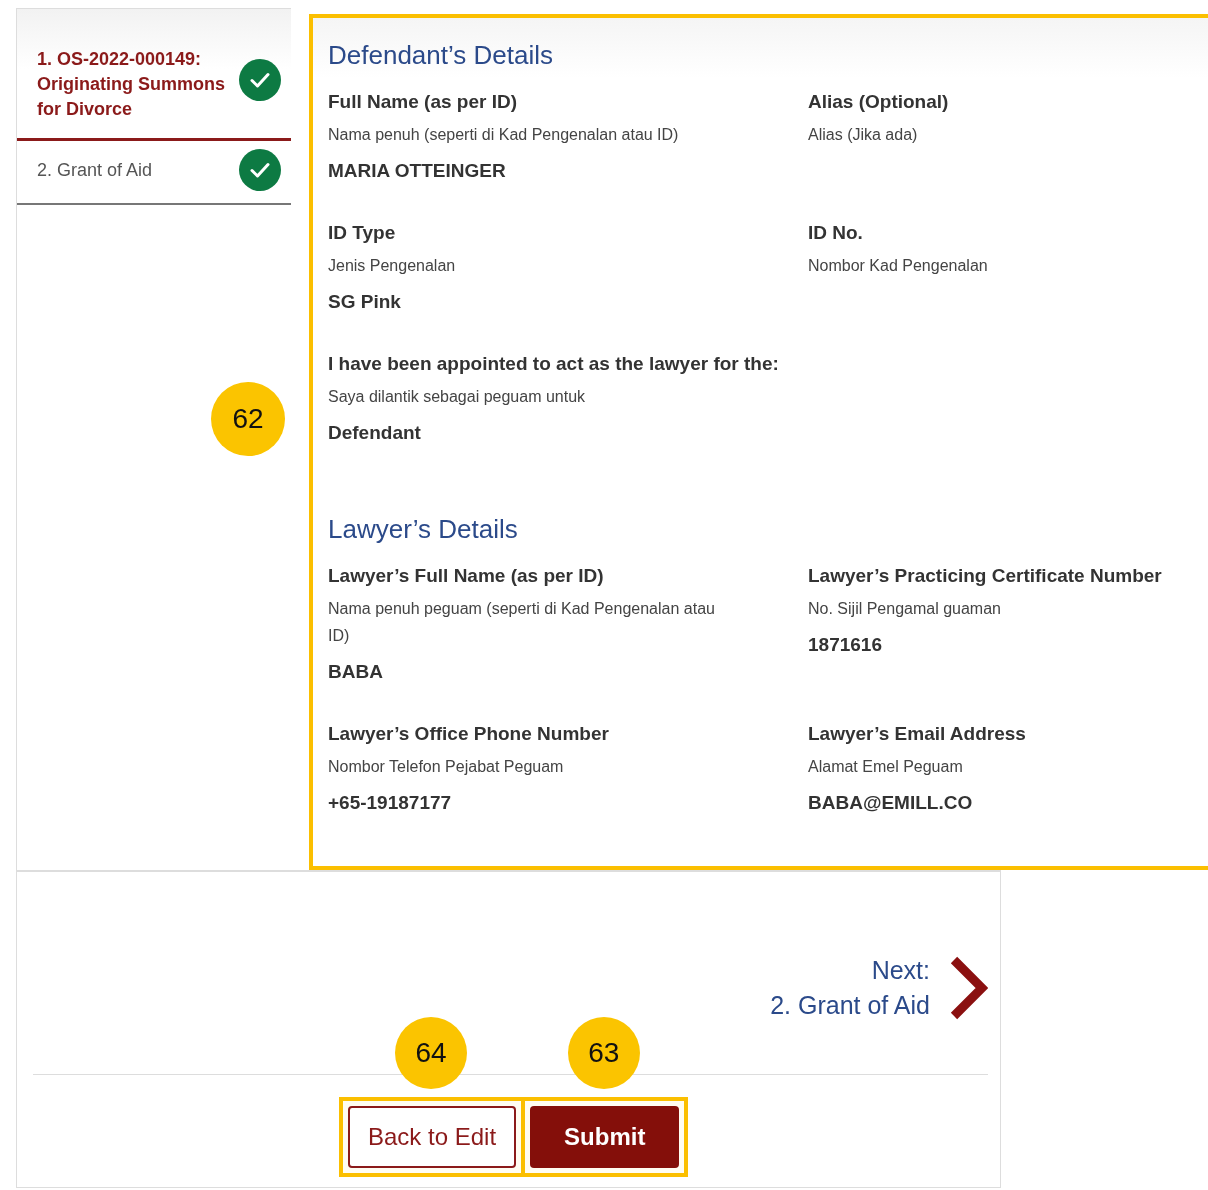 This screenshot has width=1208, height=1190. Describe the element at coordinates (457, 397) in the screenshot. I see `field-translation: Saya dilantik sebagai peguam untuk` at that location.